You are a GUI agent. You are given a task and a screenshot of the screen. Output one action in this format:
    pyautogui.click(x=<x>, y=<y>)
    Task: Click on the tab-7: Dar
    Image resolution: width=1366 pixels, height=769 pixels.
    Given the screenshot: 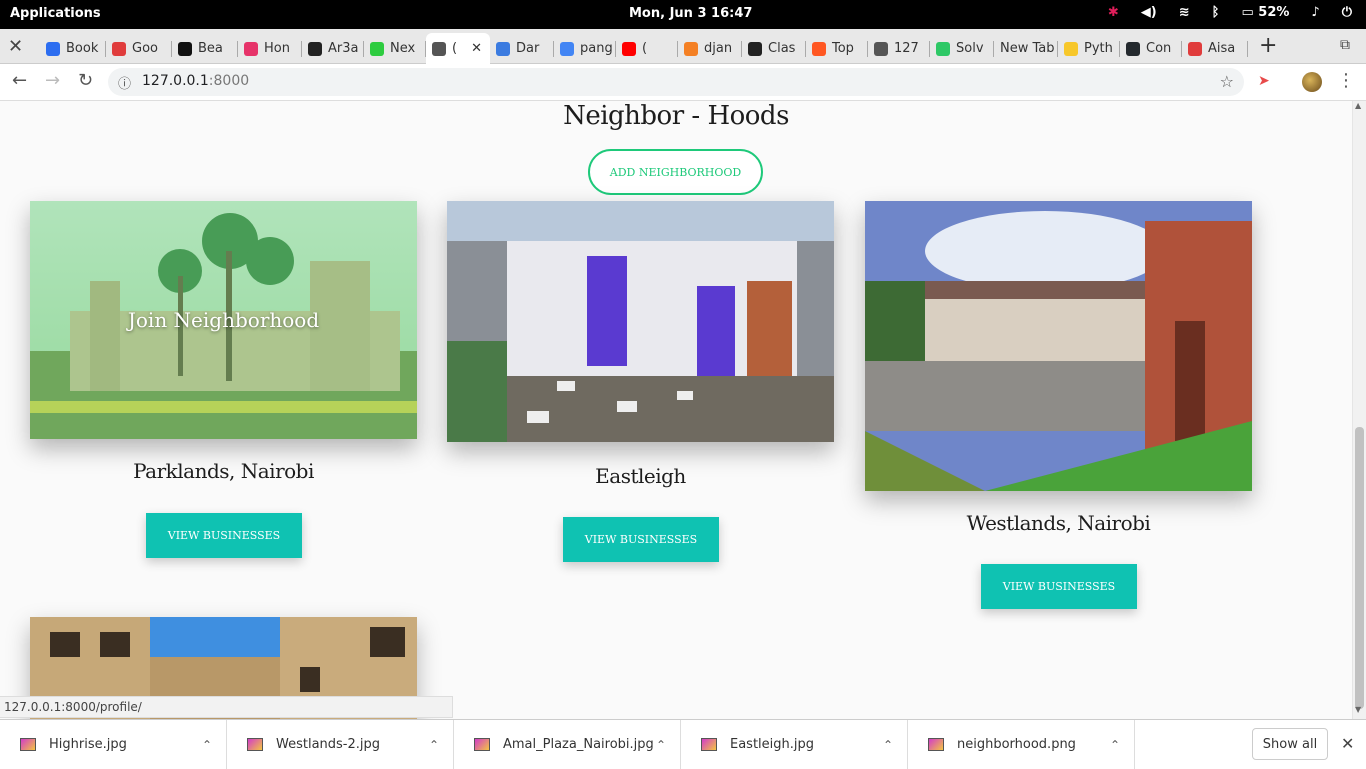 What is the action you would take?
    pyautogui.click(x=522, y=48)
    